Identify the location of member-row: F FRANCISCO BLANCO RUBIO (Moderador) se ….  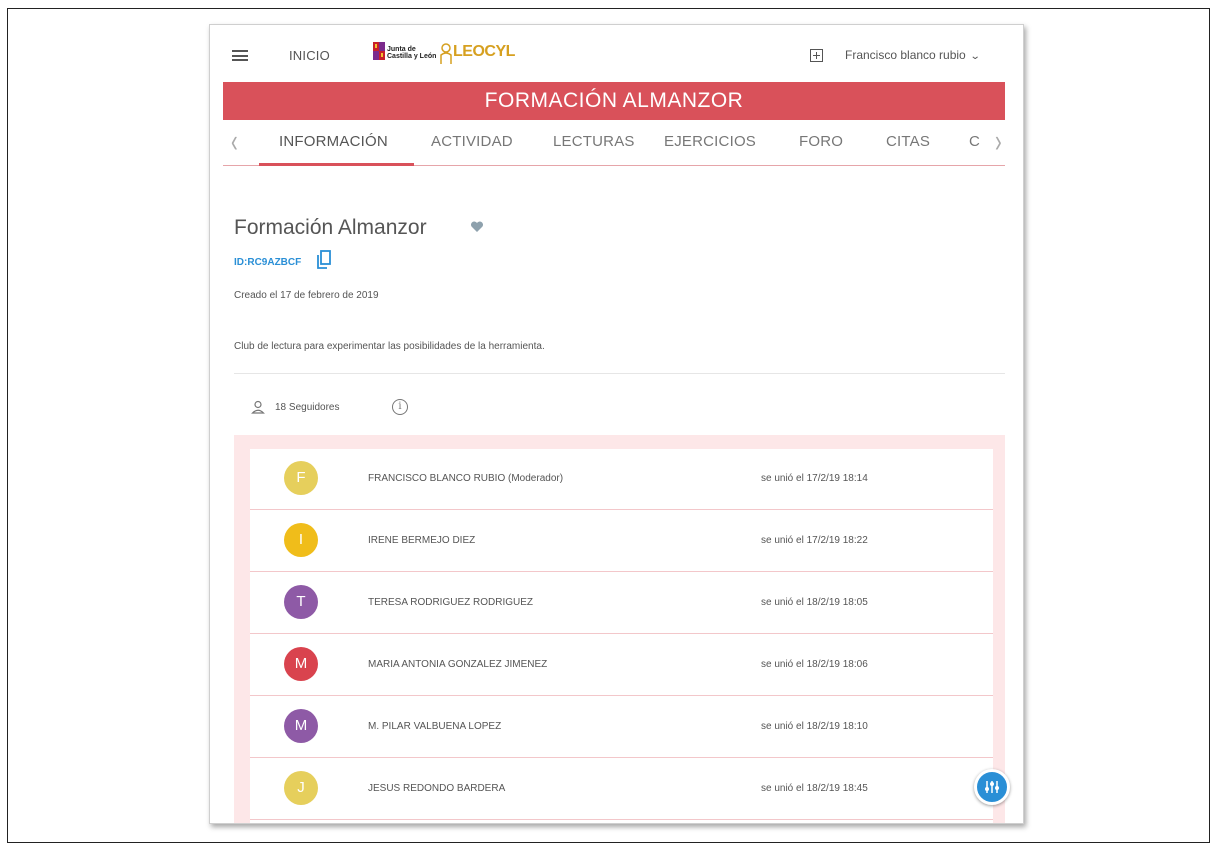
(621, 479).